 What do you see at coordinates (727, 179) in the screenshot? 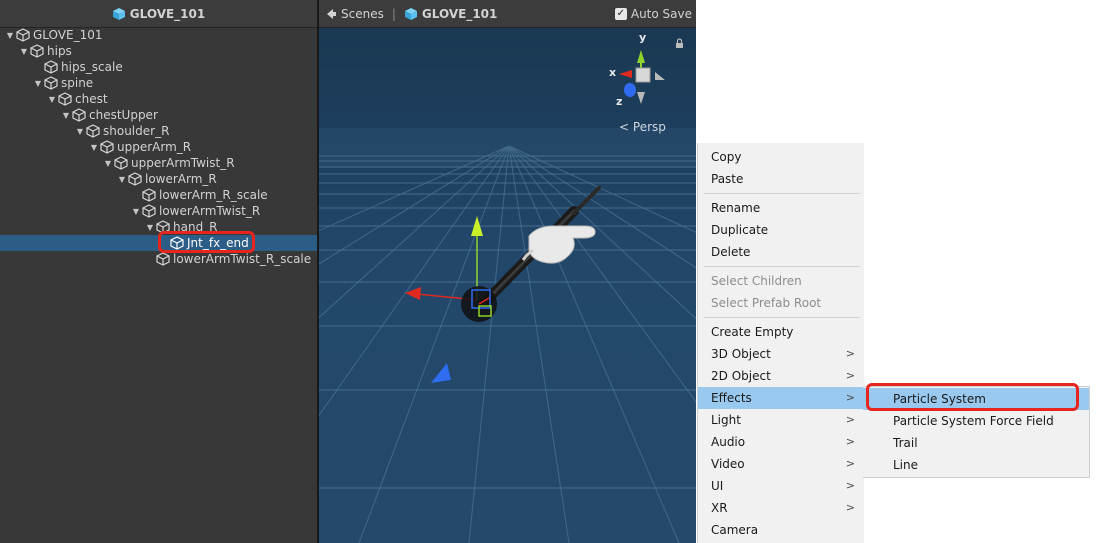
I see `menu-item-label: Paste` at bounding box center [727, 179].